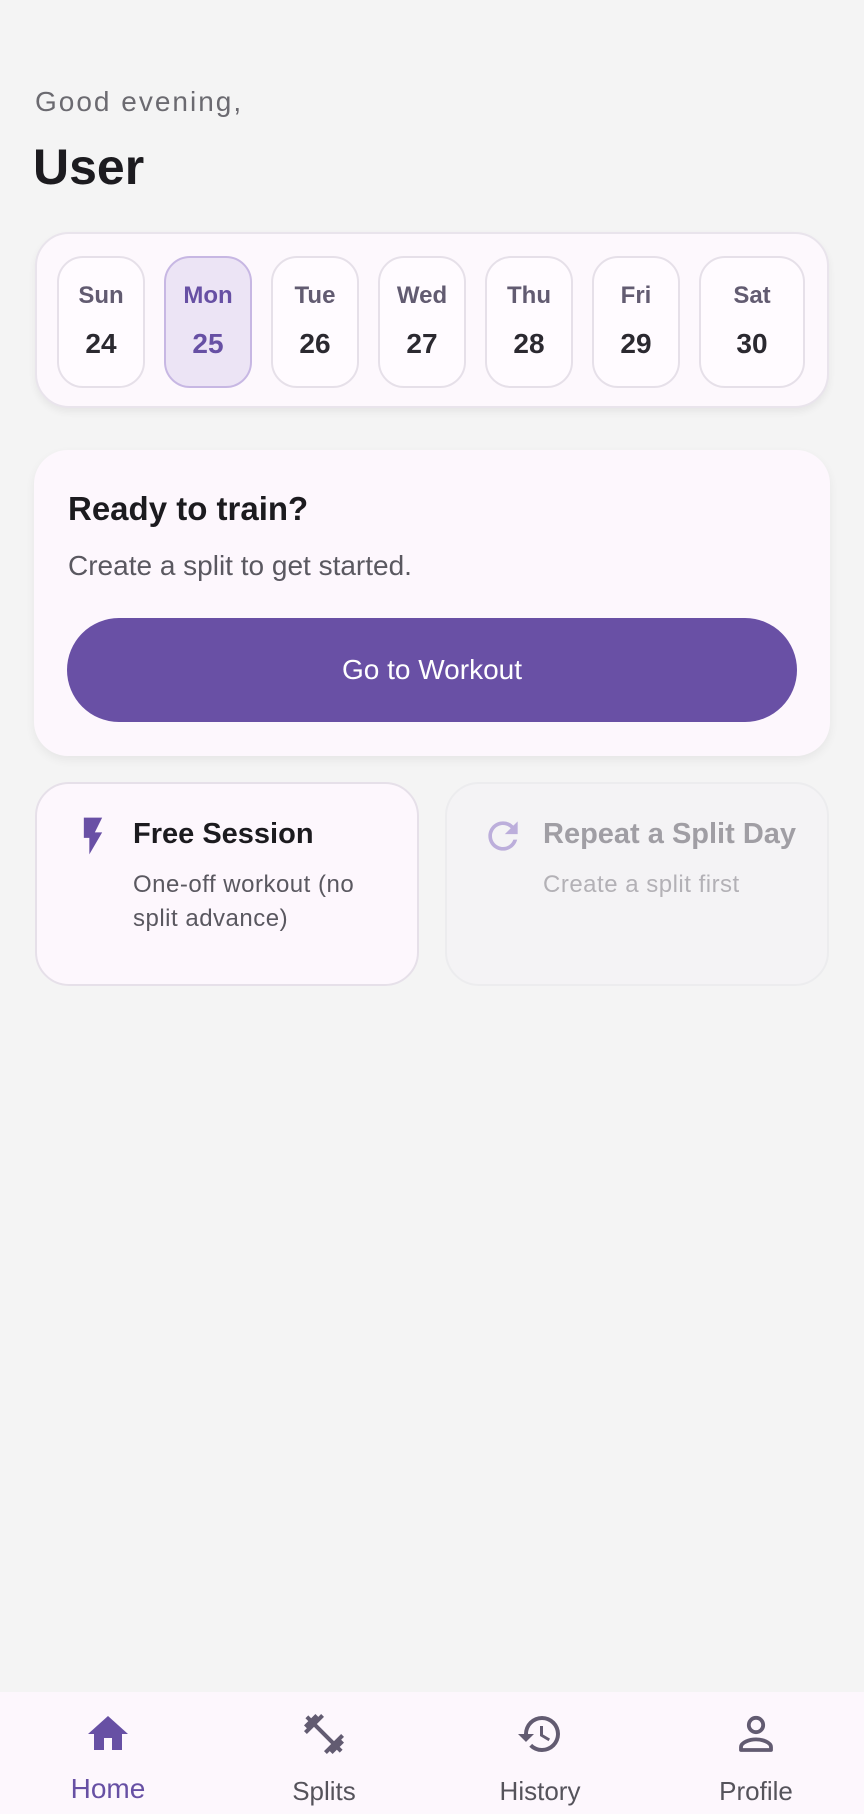 This screenshot has height=1814, width=864. Describe the element at coordinates (422, 343) in the screenshot. I see `day-date: 27` at that location.